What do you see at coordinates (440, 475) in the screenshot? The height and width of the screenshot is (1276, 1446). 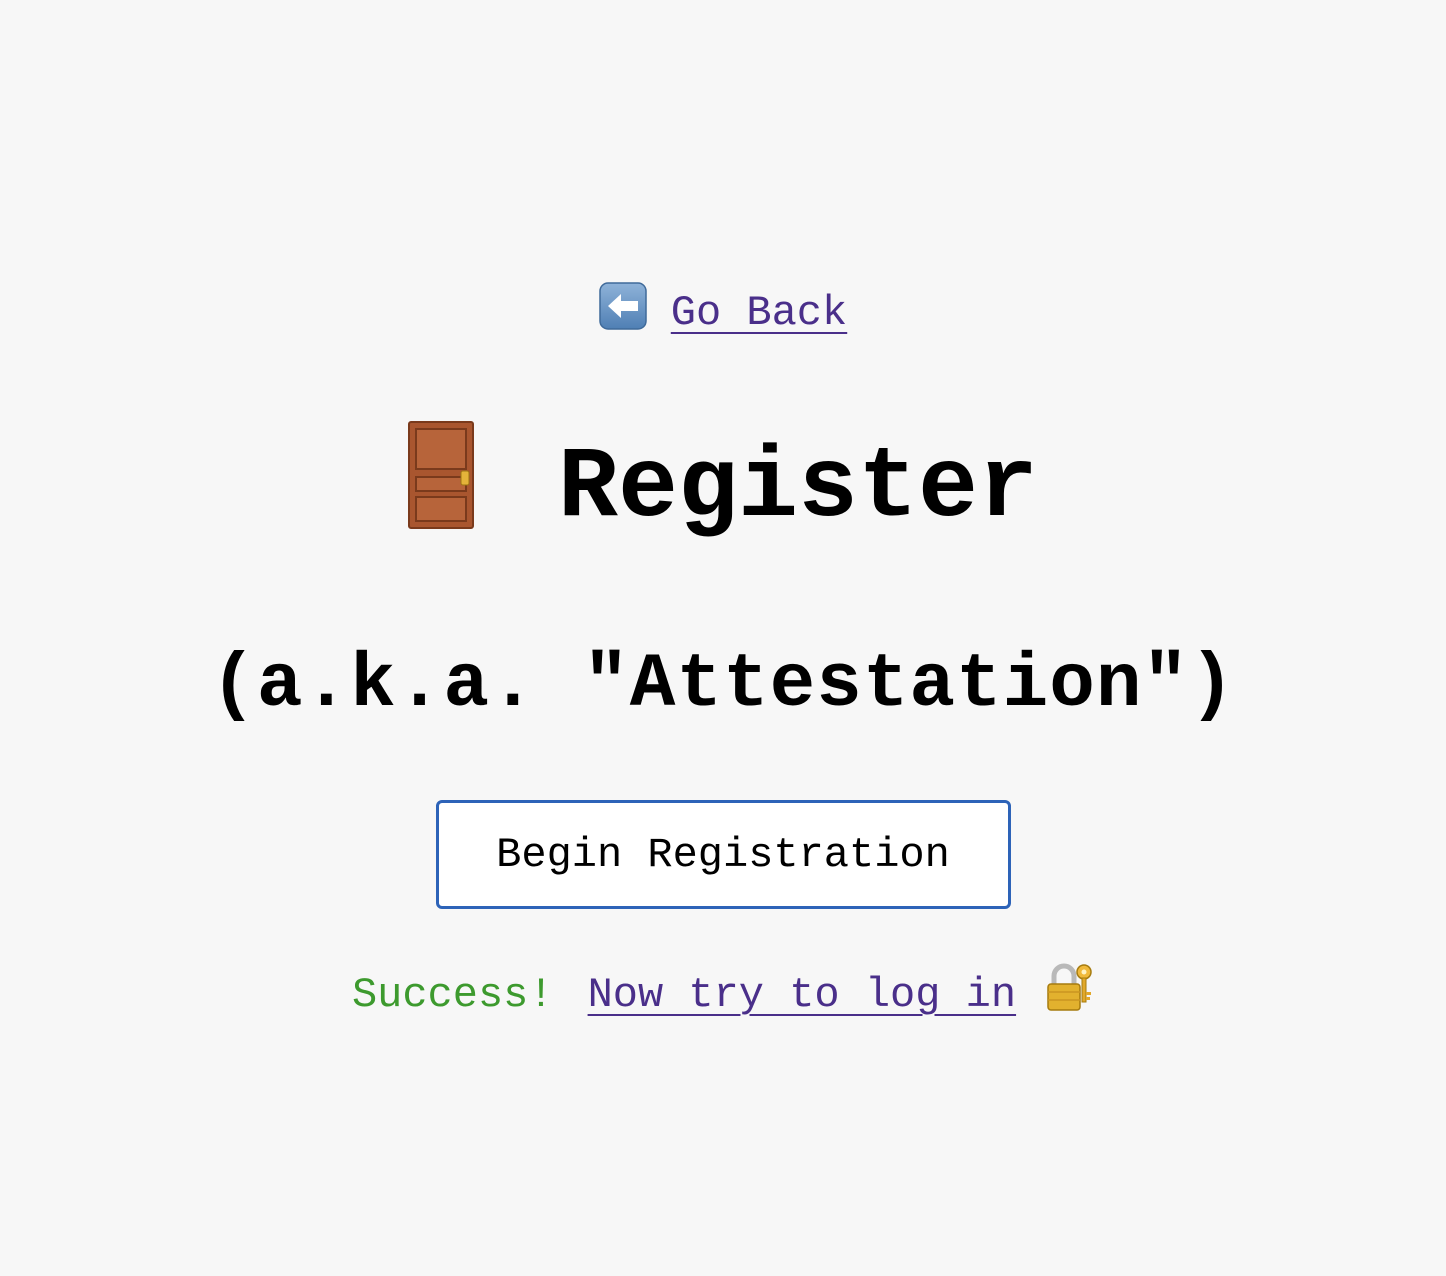 I see `door-icon` at bounding box center [440, 475].